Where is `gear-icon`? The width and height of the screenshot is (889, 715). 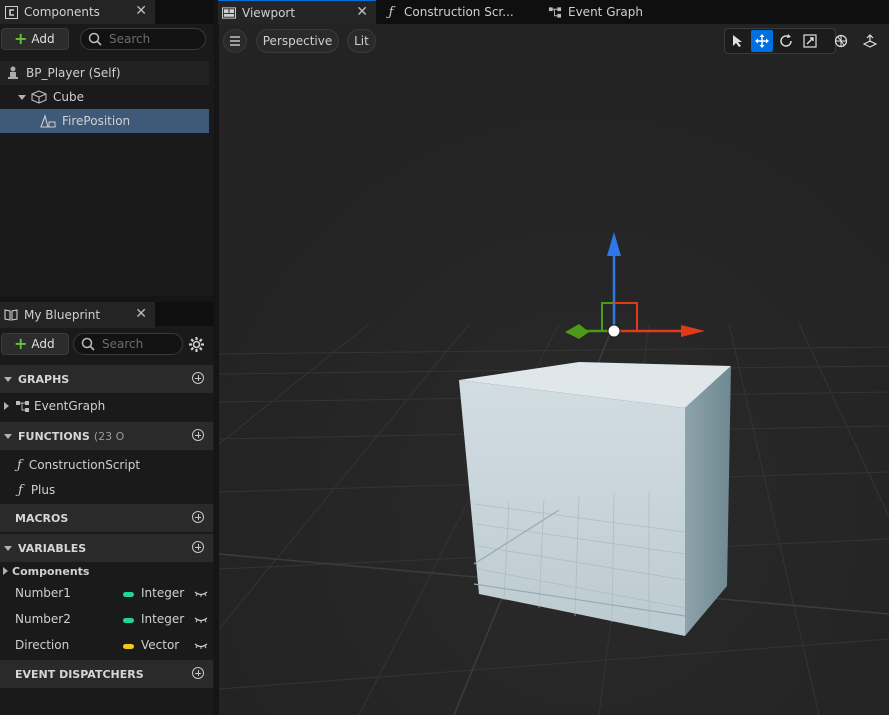
gear-icon is located at coordinates (196, 344).